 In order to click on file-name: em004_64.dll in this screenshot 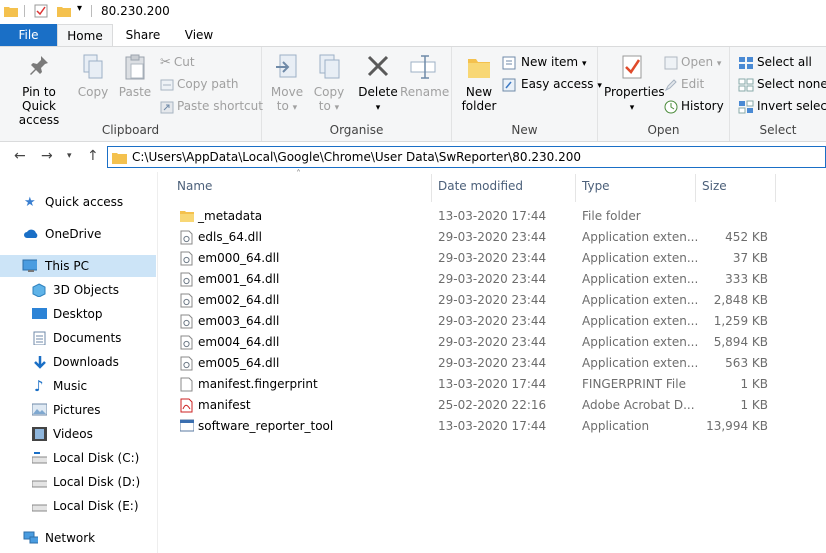, I will do `click(239, 342)`.